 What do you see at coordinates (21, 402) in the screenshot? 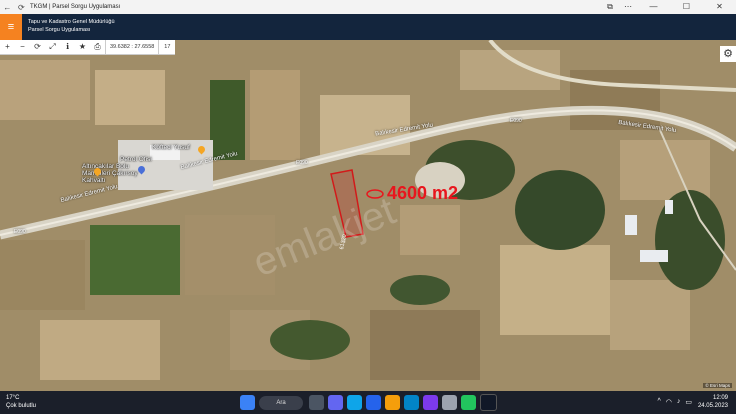
I see `weather-widget: 17°C Çok bulutlu` at bounding box center [21, 402].